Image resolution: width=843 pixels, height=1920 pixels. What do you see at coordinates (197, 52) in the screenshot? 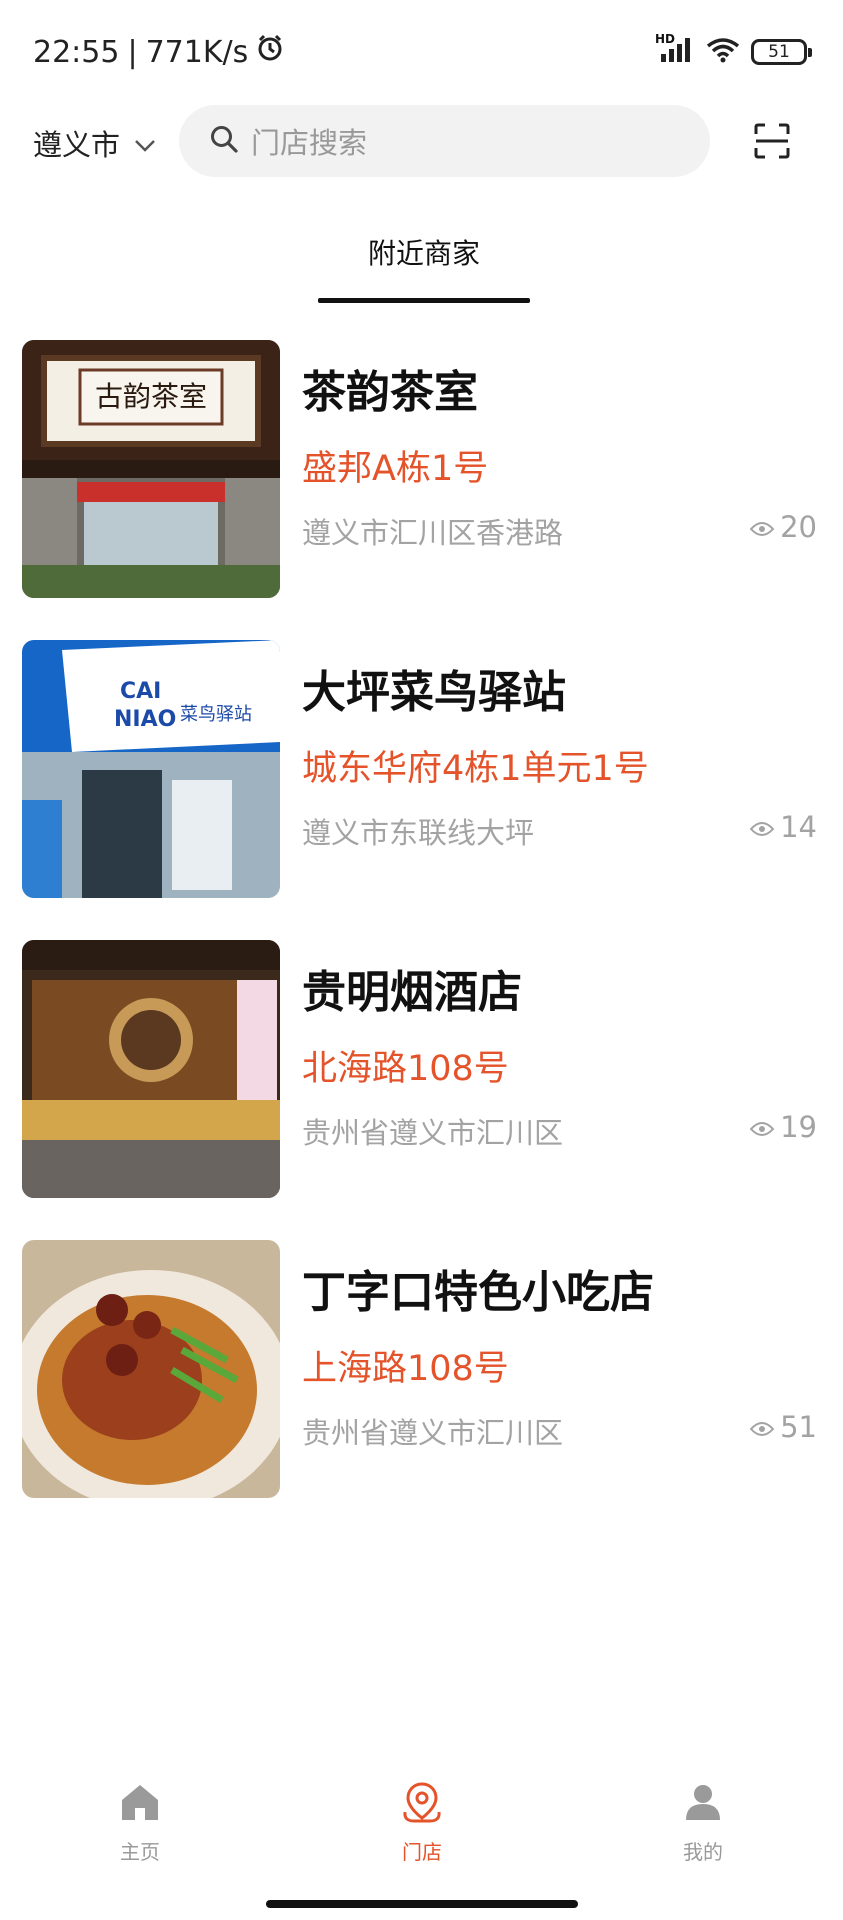
I see `network-speed: 771K/s` at bounding box center [197, 52].